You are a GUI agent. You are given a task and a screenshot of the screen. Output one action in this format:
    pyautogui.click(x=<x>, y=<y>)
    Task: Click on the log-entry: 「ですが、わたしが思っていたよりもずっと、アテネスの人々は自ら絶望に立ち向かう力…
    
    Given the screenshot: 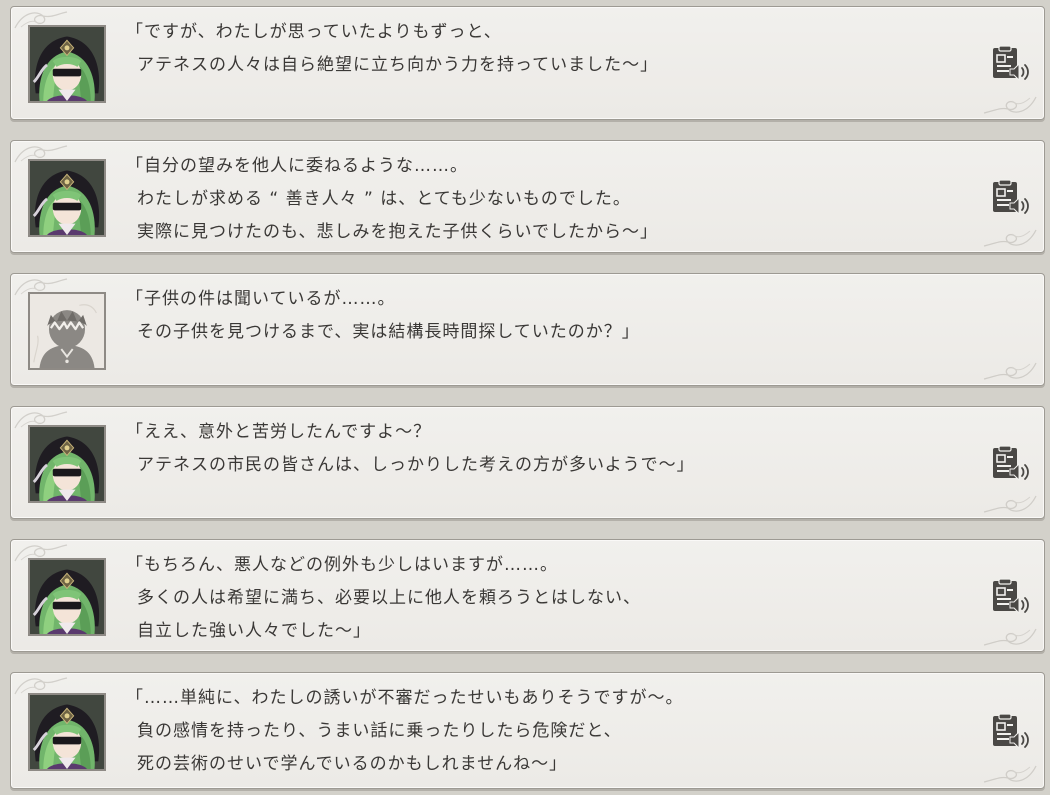 What is the action you would take?
    pyautogui.click(x=527, y=63)
    